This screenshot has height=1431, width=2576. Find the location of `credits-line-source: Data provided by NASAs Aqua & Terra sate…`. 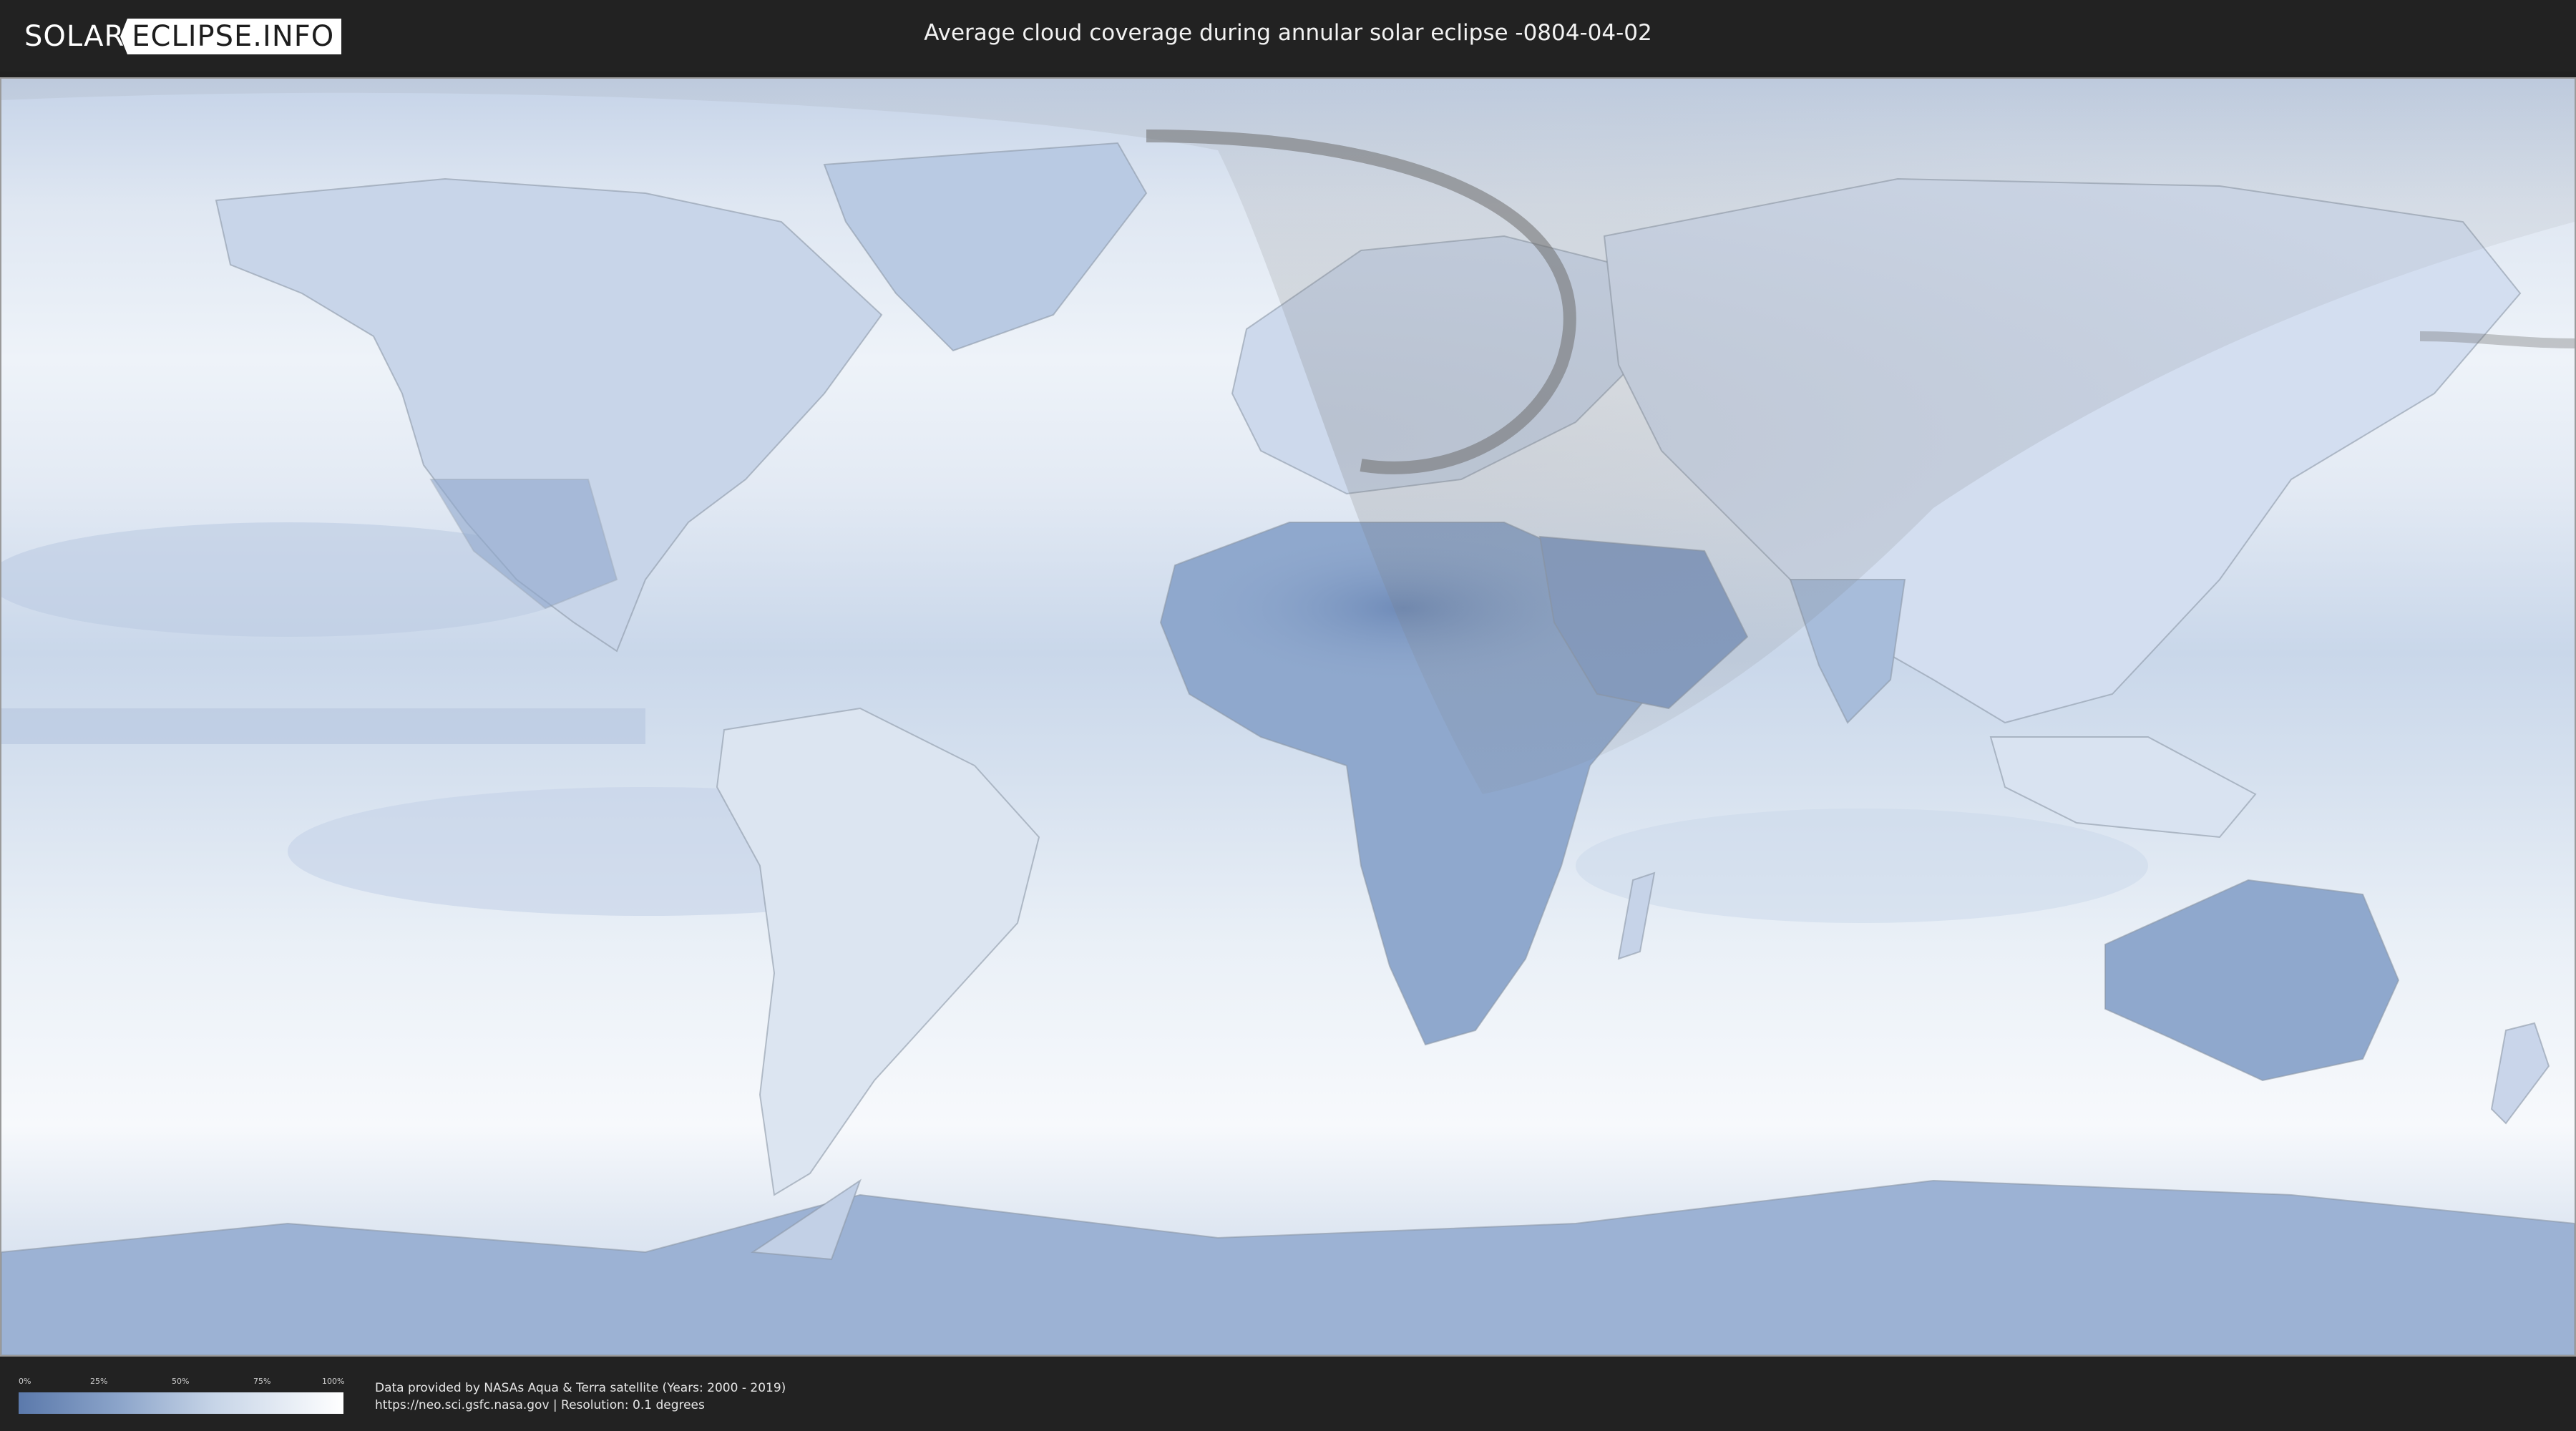

credits-line-source: Data provided by NASAs Aqua & Terra sate… is located at coordinates (580, 1388).